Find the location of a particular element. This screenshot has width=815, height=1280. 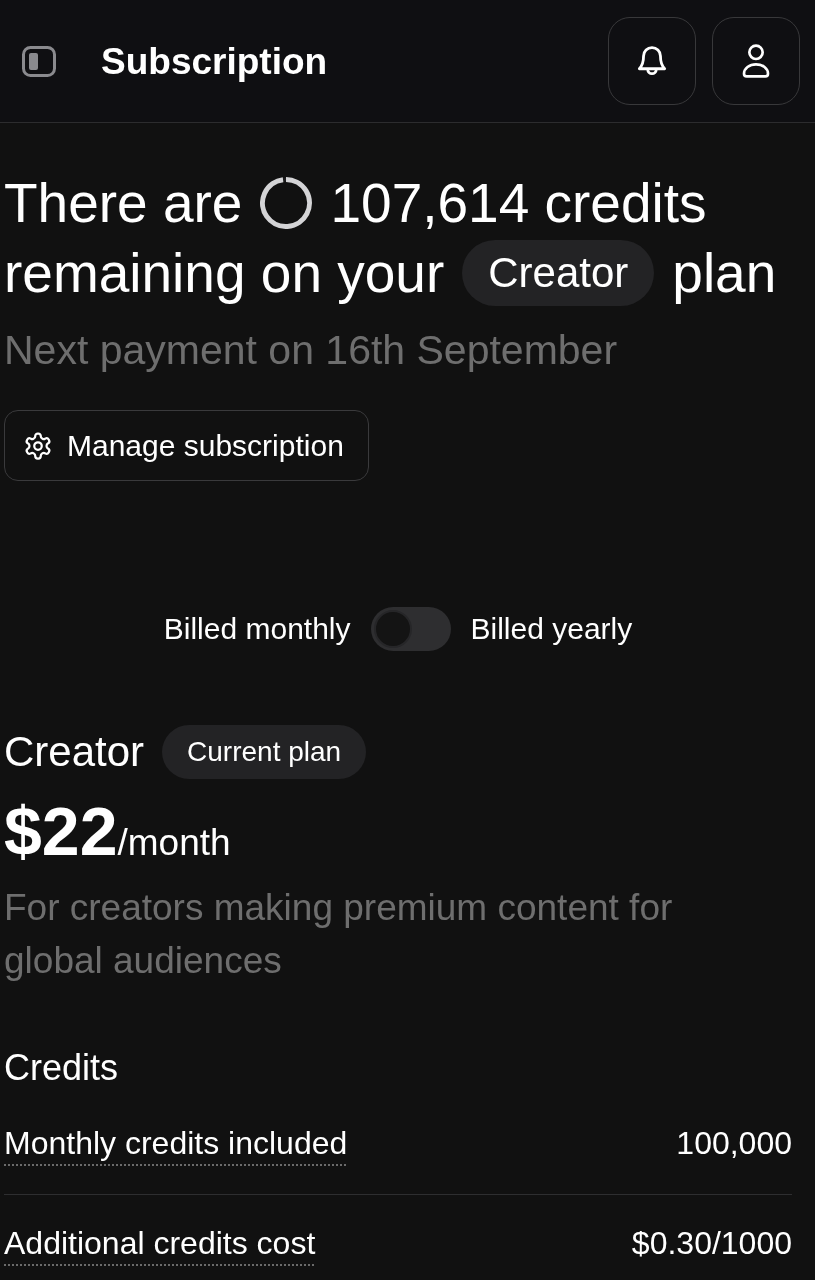

headline-text: remaining on your is located at coordinates (224, 273).